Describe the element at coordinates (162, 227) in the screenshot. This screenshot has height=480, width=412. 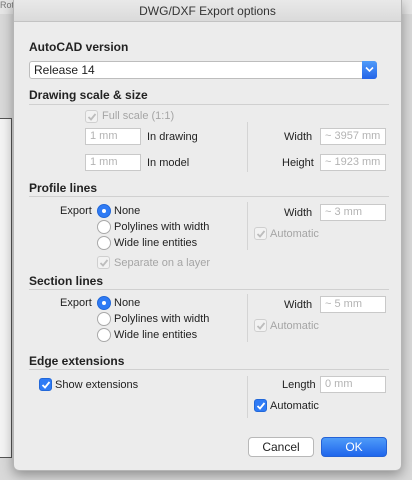
I see `profile-polylines-label: Polylines with width` at that location.